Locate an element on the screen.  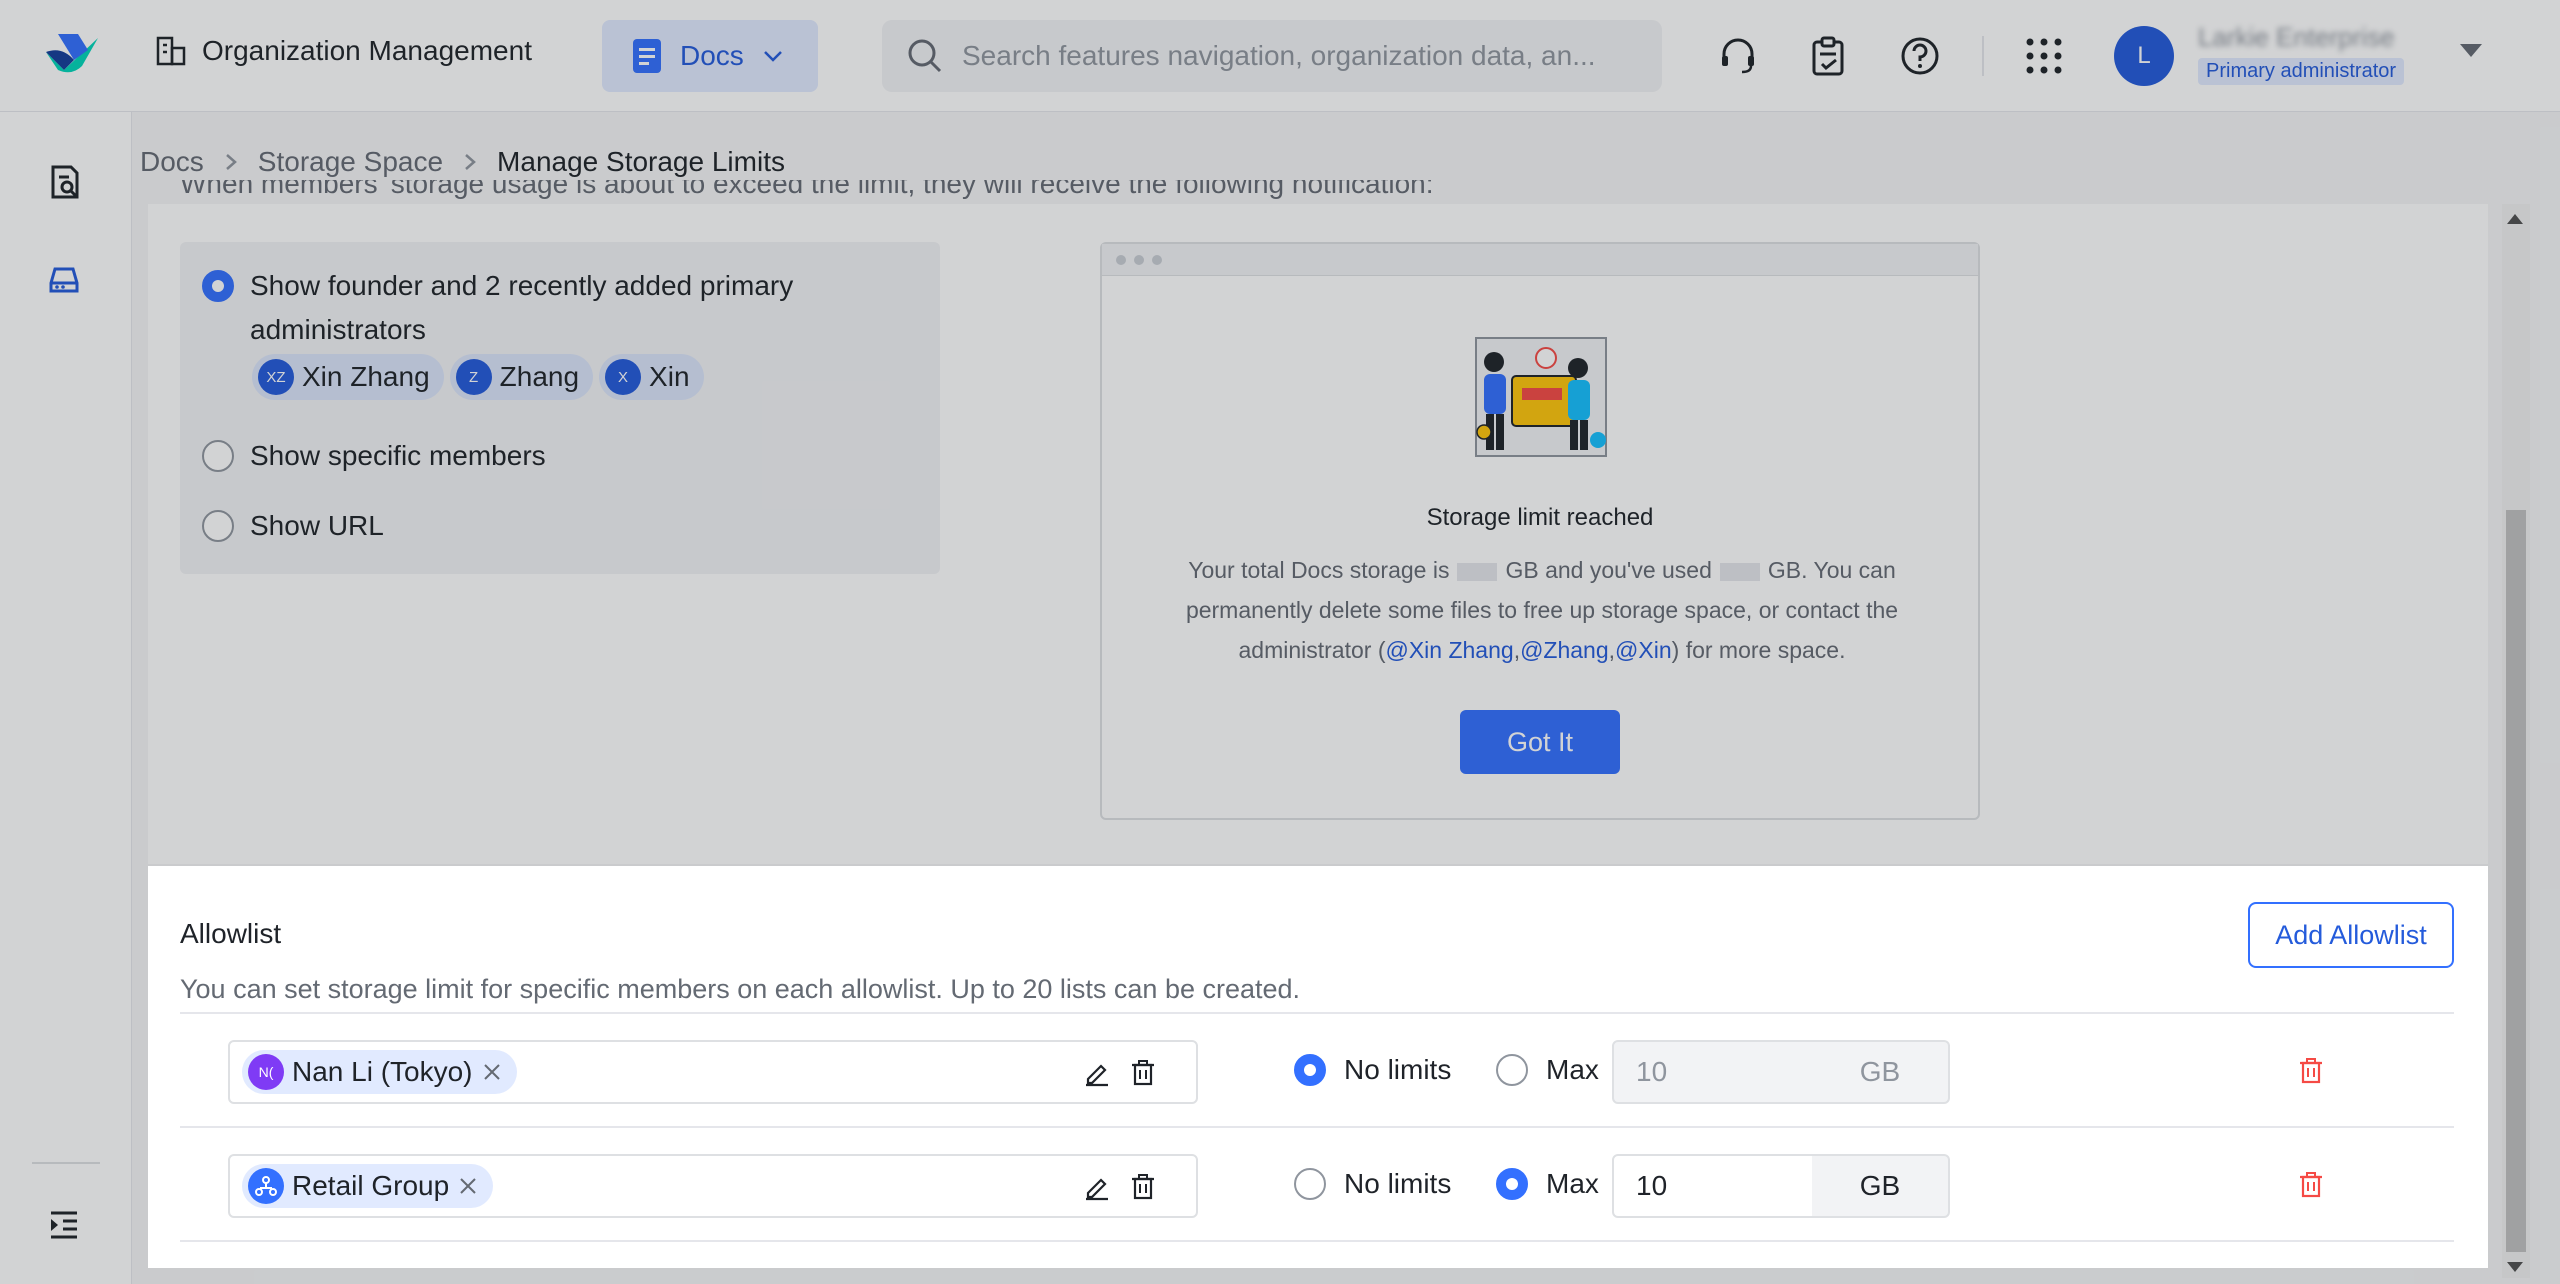
add-allowlist-button: Add Allowlist is located at coordinates (2351, 935).